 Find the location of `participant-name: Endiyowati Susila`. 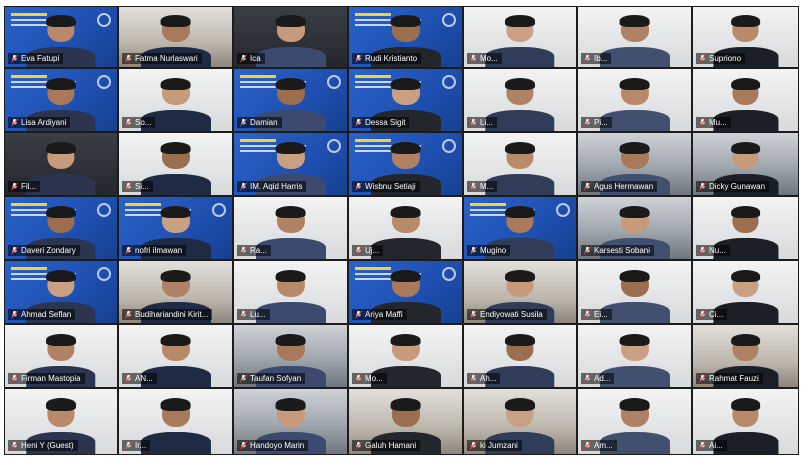

participant-name: Endiyowati Susila is located at coordinates (511, 314).